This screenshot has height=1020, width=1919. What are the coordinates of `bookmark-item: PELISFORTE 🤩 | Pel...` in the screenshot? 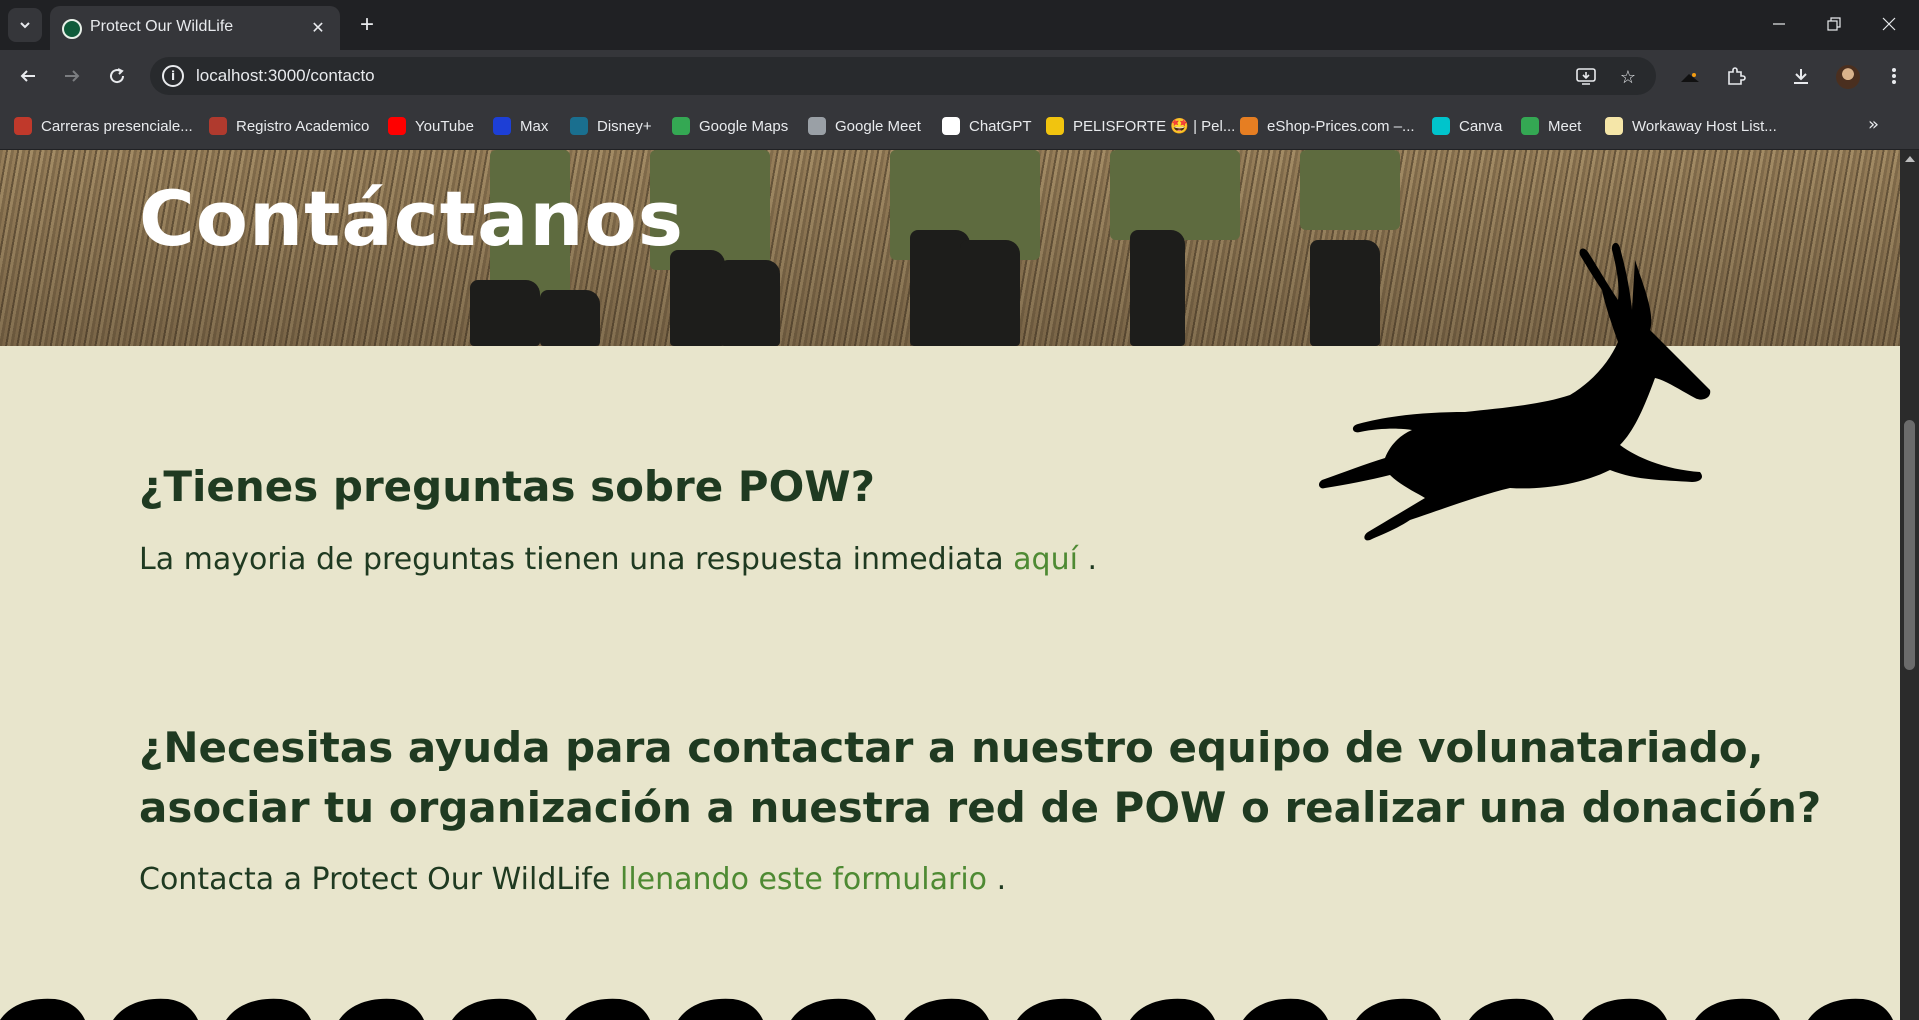 It's located at (1140, 126).